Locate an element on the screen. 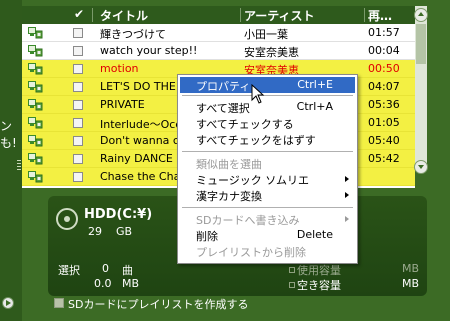 The height and width of the screenshot is (321, 450). menu-item-label: SDカードへ書き込み is located at coordinates (248, 220).